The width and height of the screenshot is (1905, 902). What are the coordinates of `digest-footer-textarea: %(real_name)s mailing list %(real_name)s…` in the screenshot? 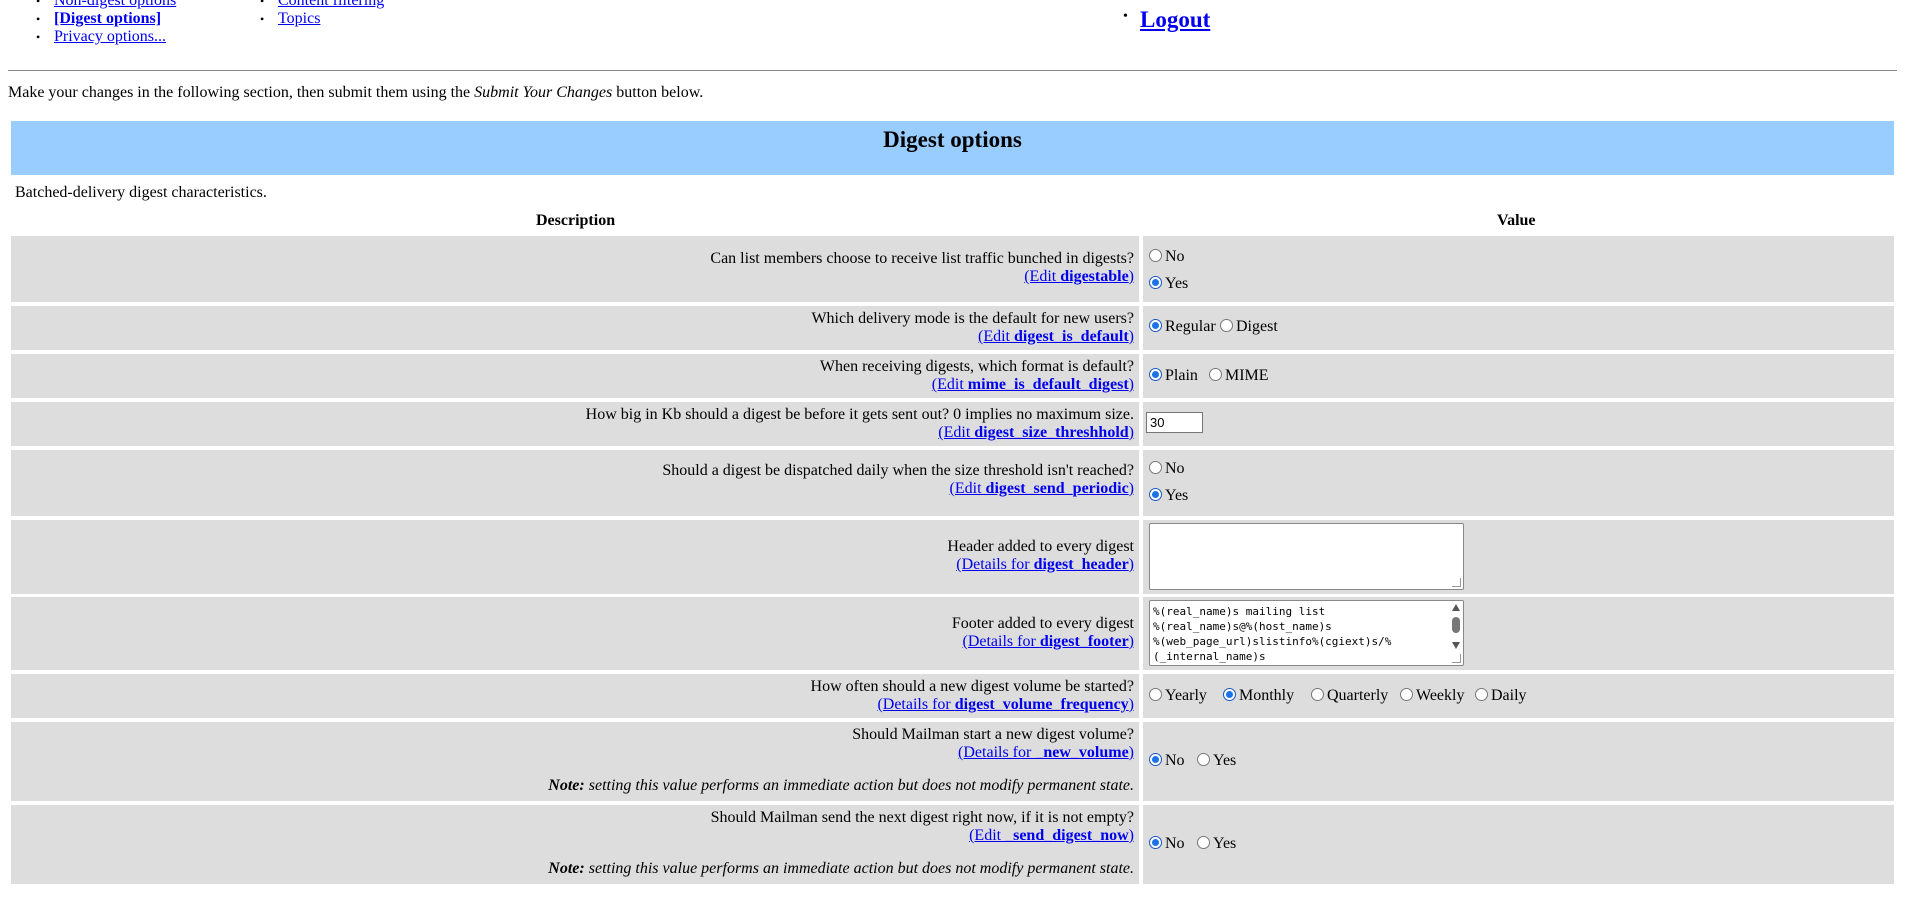 It's located at (1306, 633).